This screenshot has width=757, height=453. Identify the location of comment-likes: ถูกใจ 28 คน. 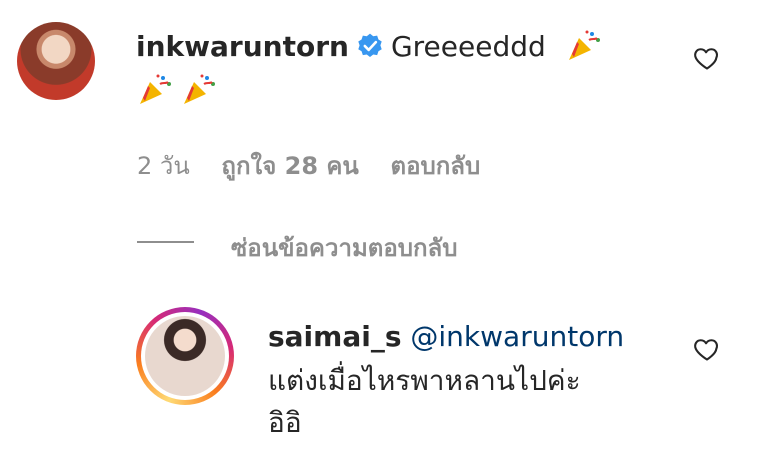
(289, 166).